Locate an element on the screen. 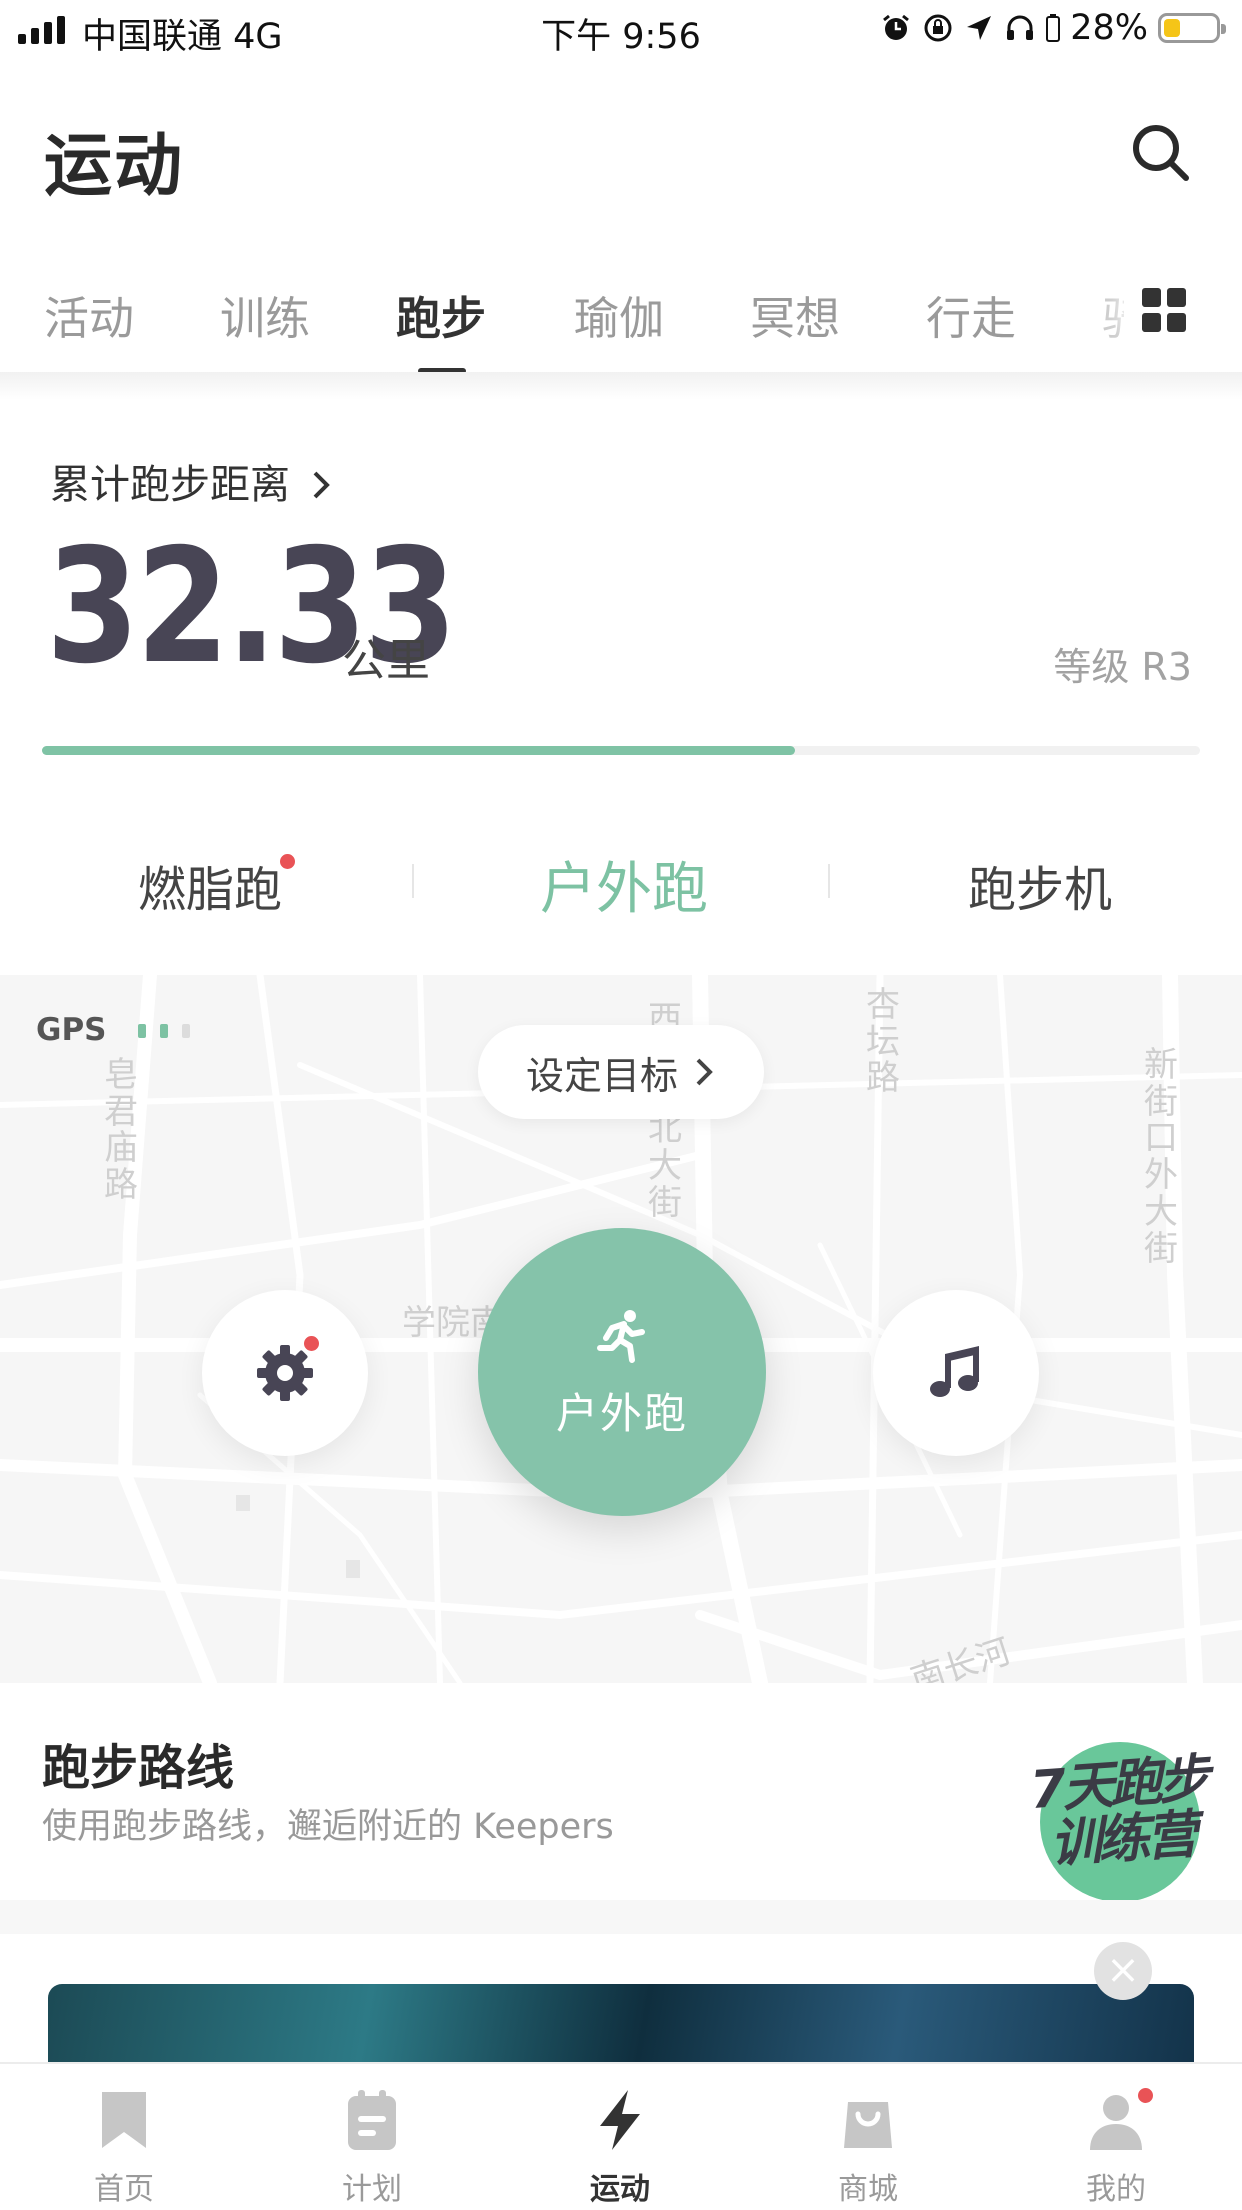 The width and height of the screenshot is (1242, 2210). tab-sports: 运动 is located at coordinates (620, 2137).